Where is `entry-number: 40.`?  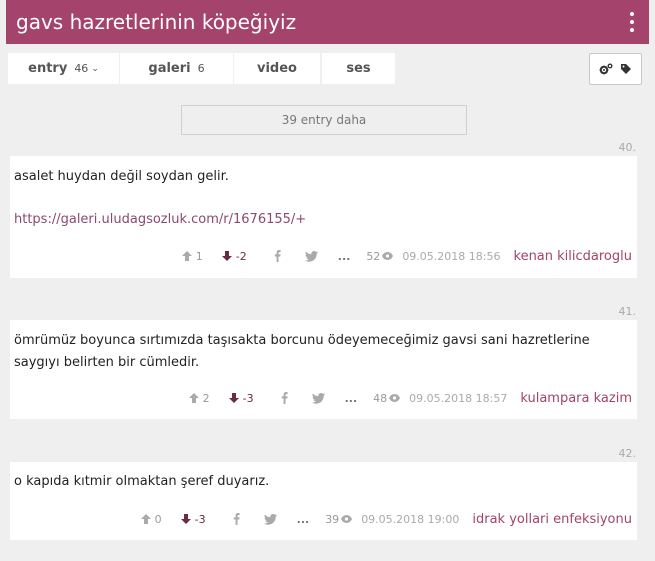 entry-number: 40. is located at coordinates (628, 147).